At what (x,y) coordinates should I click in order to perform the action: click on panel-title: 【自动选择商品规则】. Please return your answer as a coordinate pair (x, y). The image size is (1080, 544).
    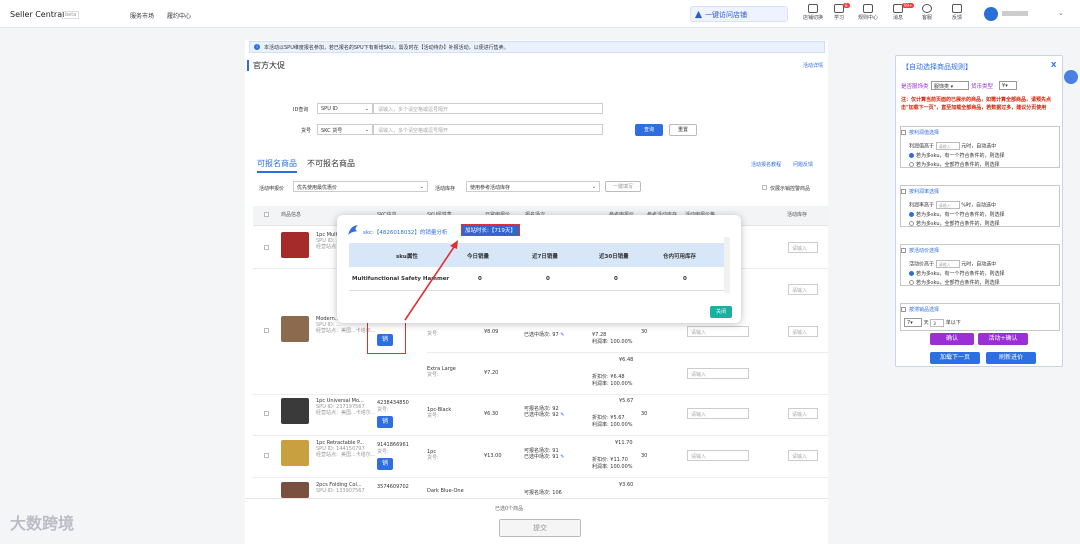
    Looking at the image, I should click on (937, 67).